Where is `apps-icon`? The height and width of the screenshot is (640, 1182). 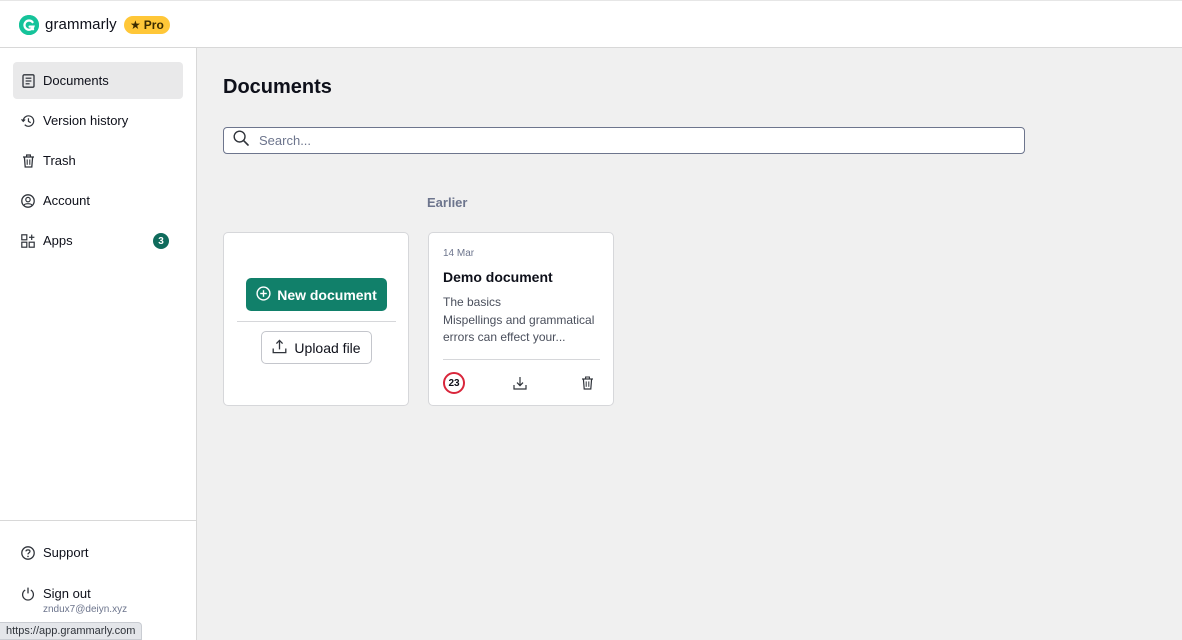
apps-icon is located at coordinates (28, 240).